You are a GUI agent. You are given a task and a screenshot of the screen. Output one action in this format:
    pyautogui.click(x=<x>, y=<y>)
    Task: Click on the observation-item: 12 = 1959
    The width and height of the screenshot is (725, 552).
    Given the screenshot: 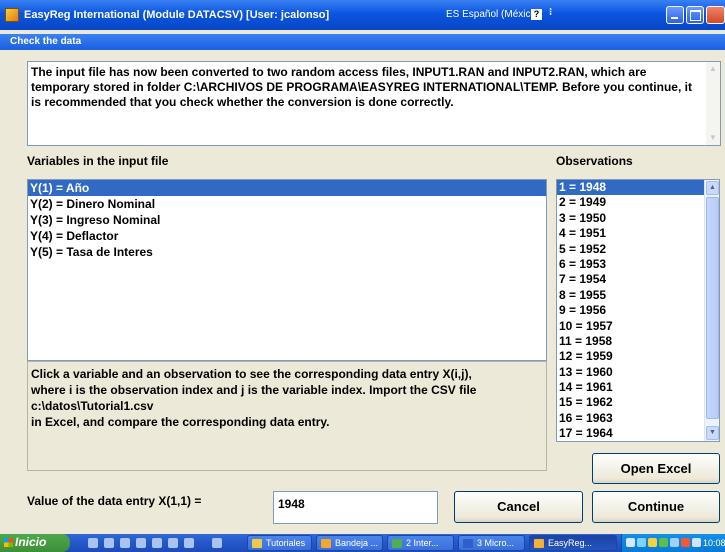 What is the action you would take?
    pyautogui.click(x=638, y=356)
    